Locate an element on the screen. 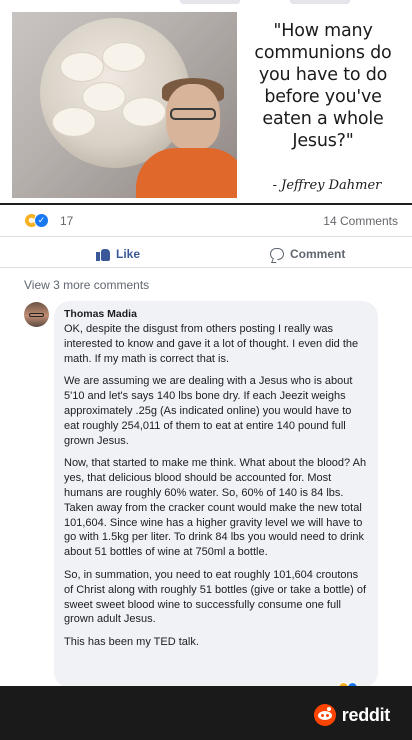 Image resolution: width=412 pixels, height=740 pixels. thumbs-up-icon is located at coordinates (103, 254).